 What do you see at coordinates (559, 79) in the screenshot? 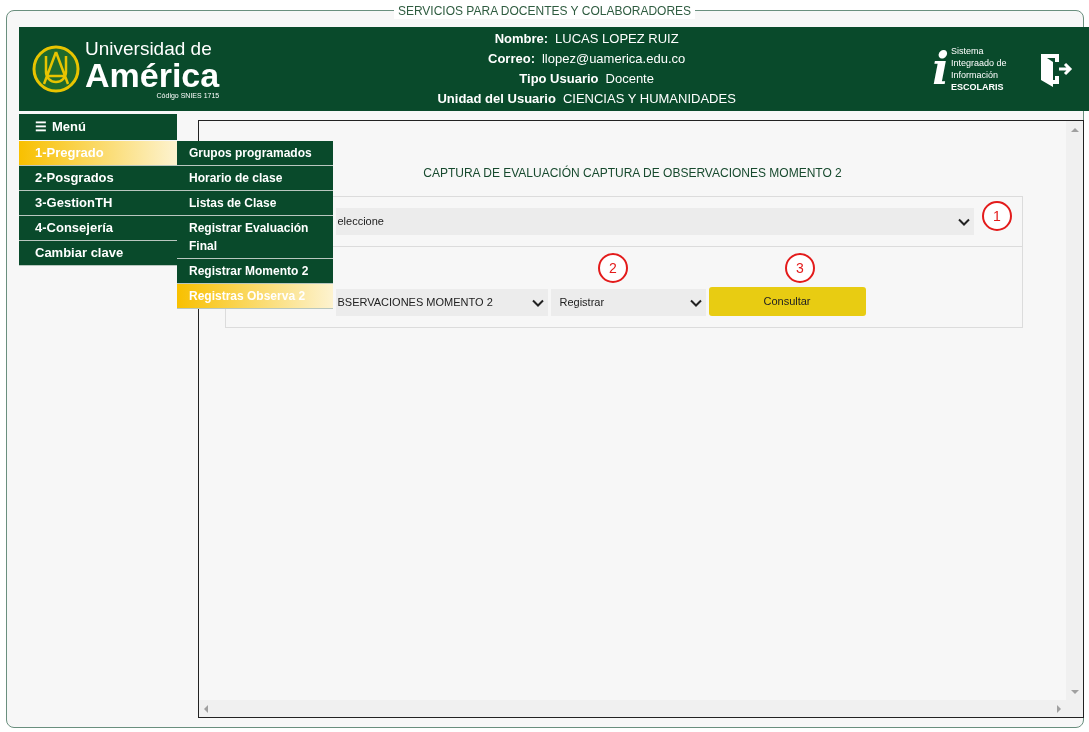
I see `info-label: Tipo Usuario` at bounding box center [559, 79].